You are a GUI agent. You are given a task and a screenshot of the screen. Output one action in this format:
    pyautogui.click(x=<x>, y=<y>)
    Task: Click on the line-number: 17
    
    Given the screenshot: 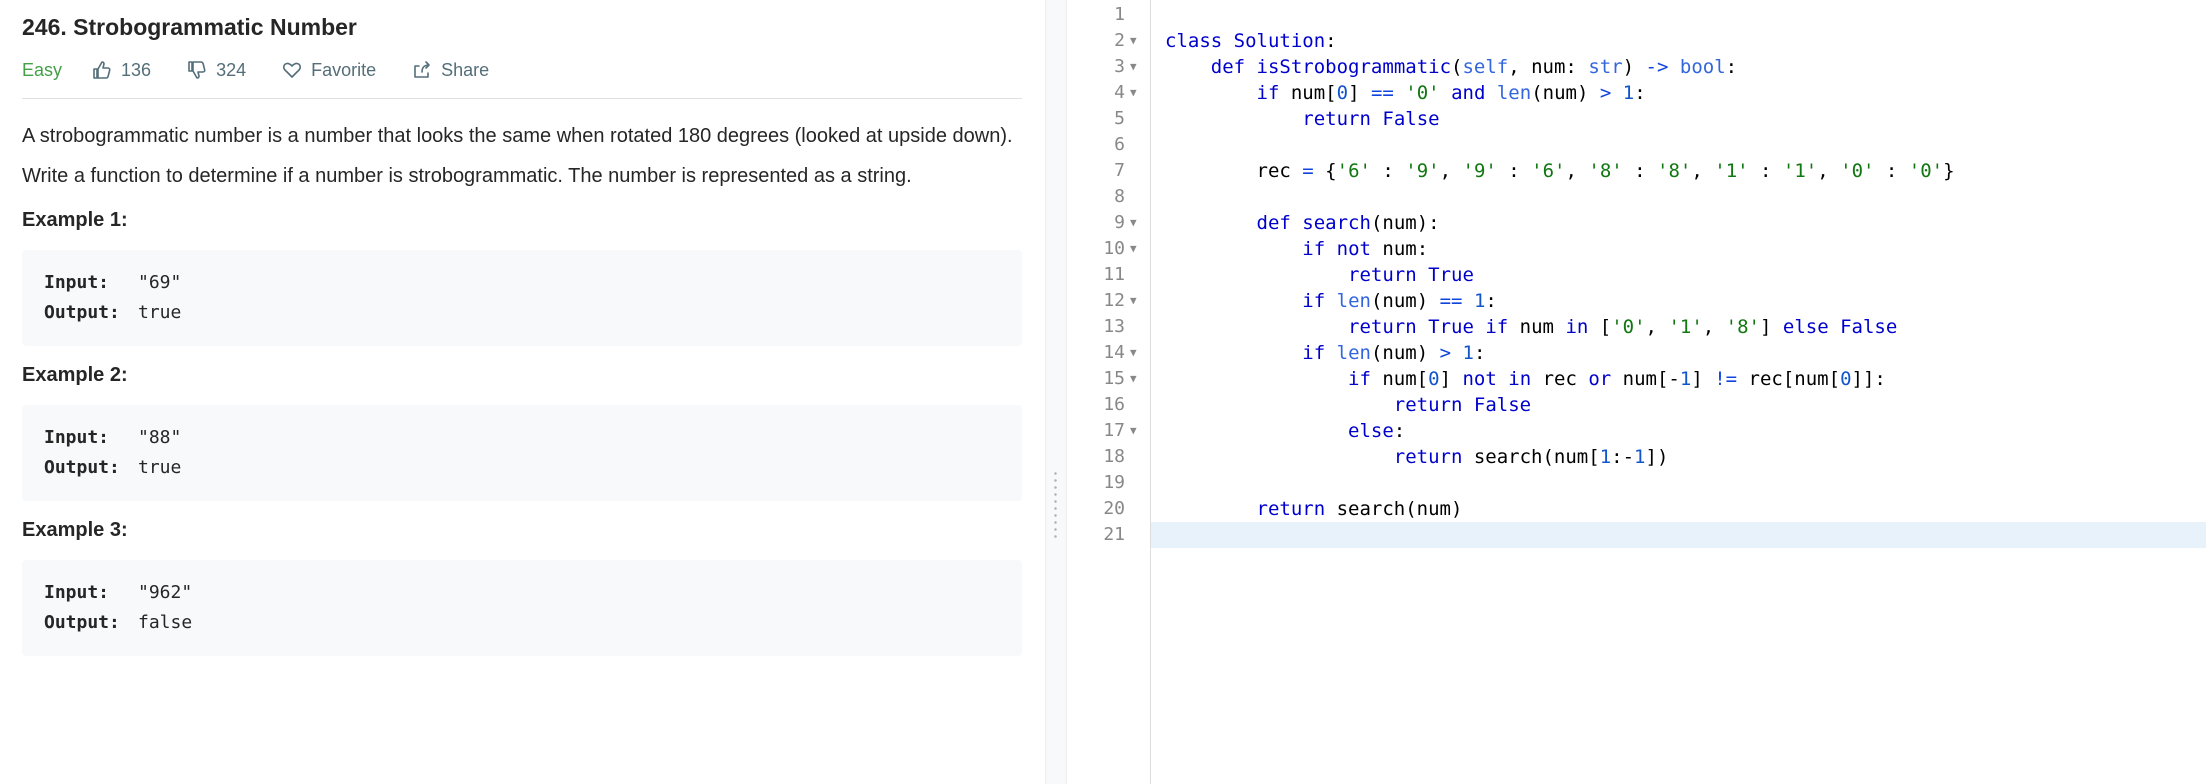 What is the action you would take?
    pyautogui.click(x=1114, y=430)
    